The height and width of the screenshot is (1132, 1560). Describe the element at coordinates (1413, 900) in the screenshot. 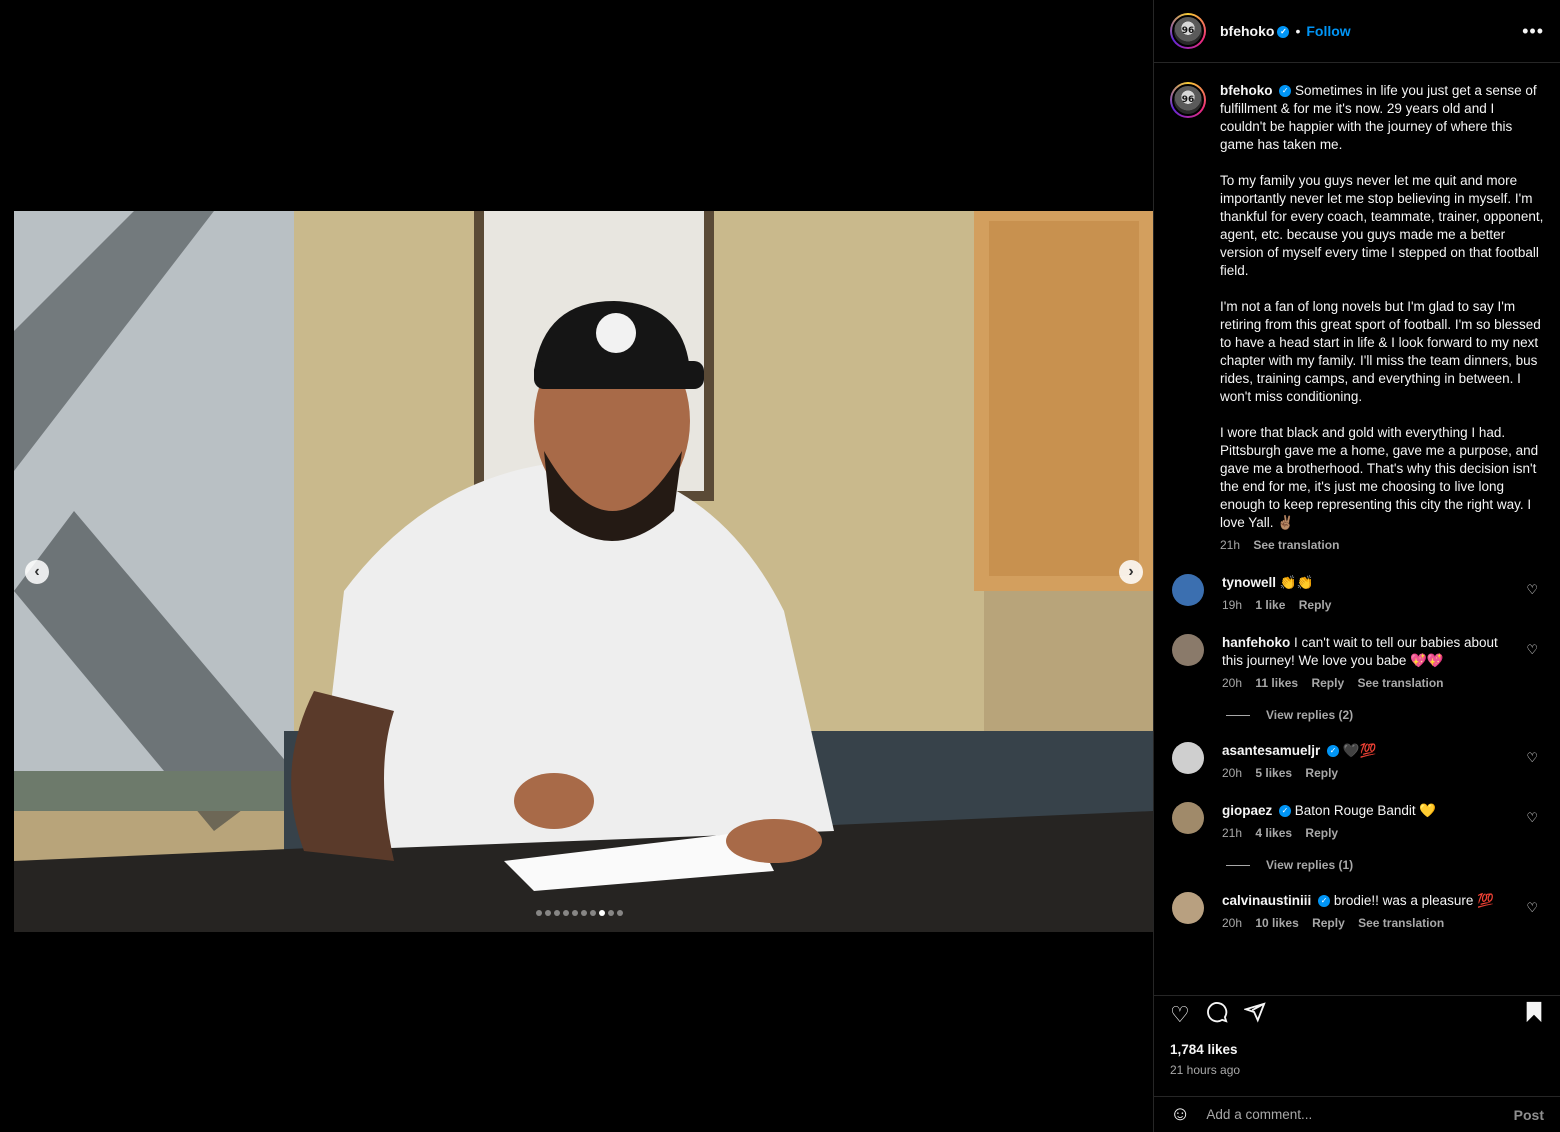

I see `comment-text: brodie!! was a pleasure 💯` at that location.